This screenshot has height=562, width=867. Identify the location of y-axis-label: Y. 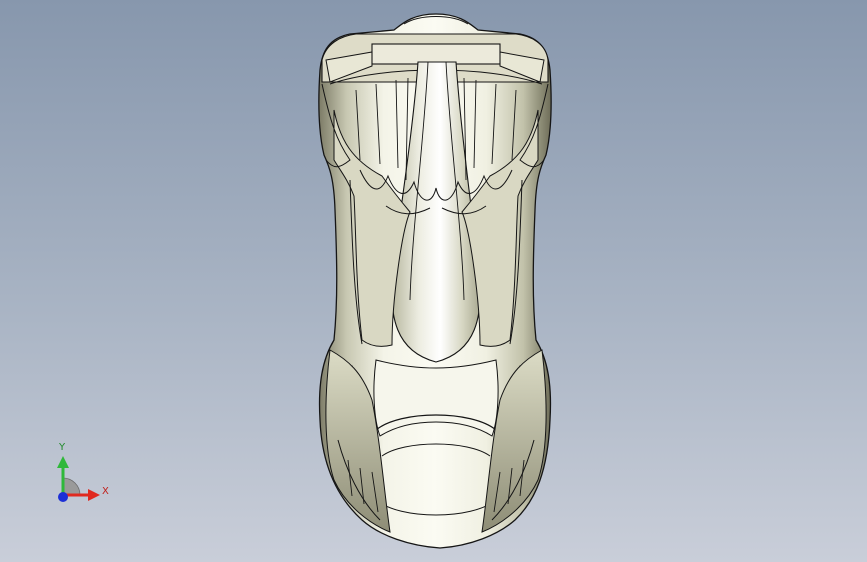
(62, 447).